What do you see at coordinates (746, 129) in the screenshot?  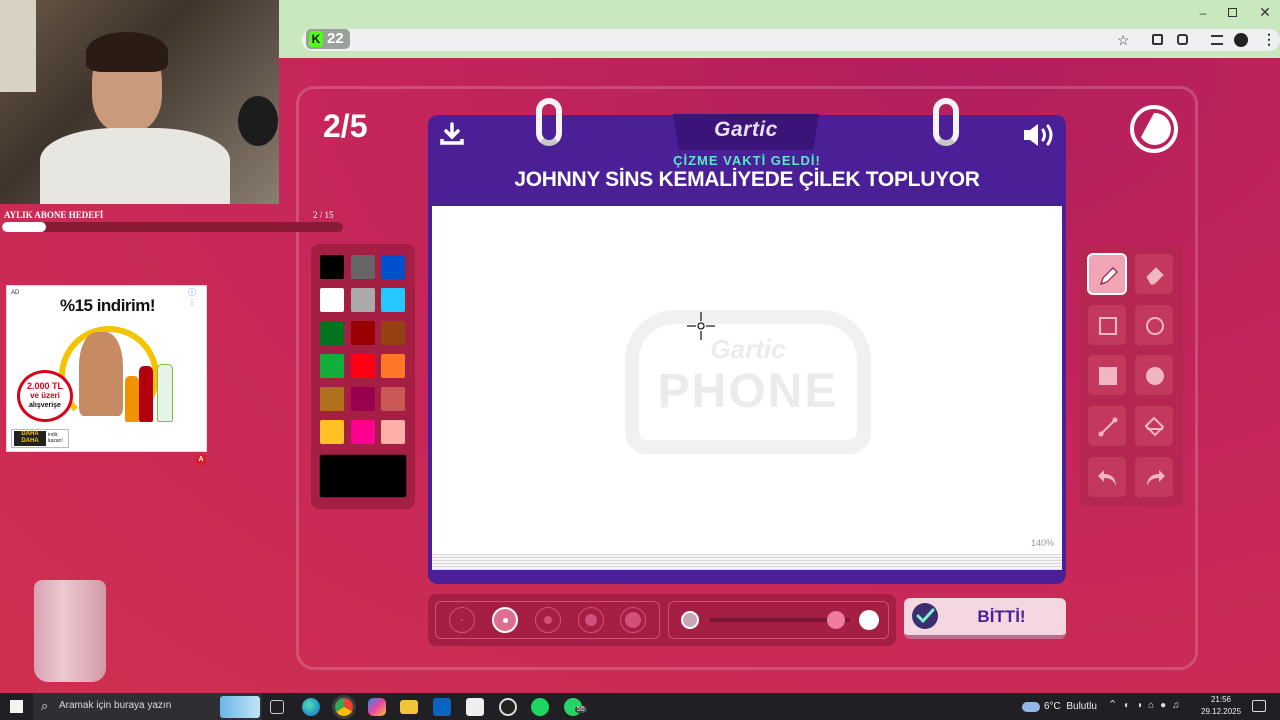 I see `gartic-logo: Gartic` at bounding box center [746, 129].